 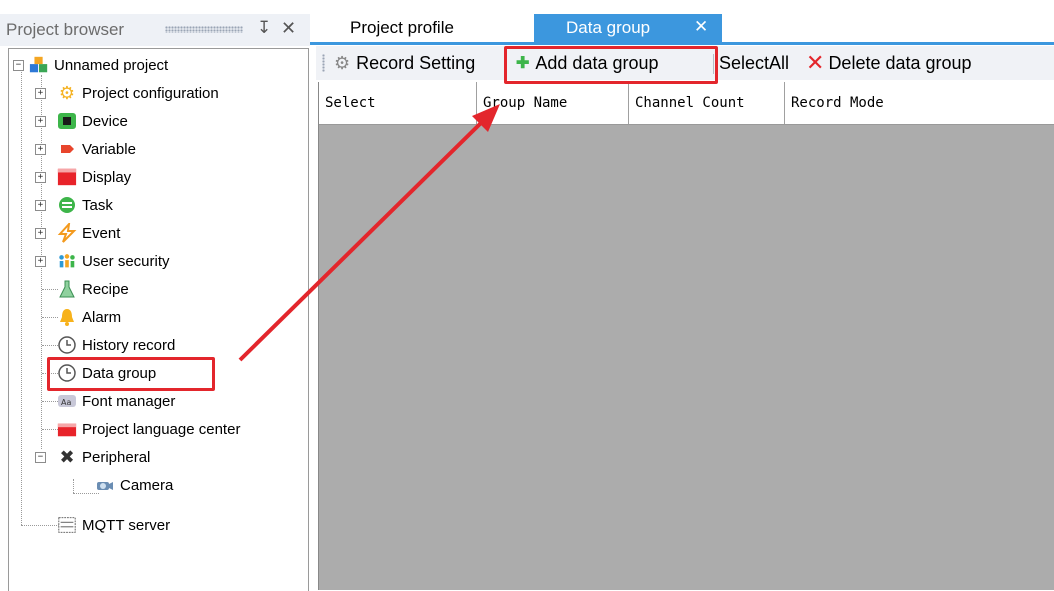 What do you see at coordinates (67, 289) in the screenshot?
I see `recipe-flask-icon` at bounding box center [67, 289].